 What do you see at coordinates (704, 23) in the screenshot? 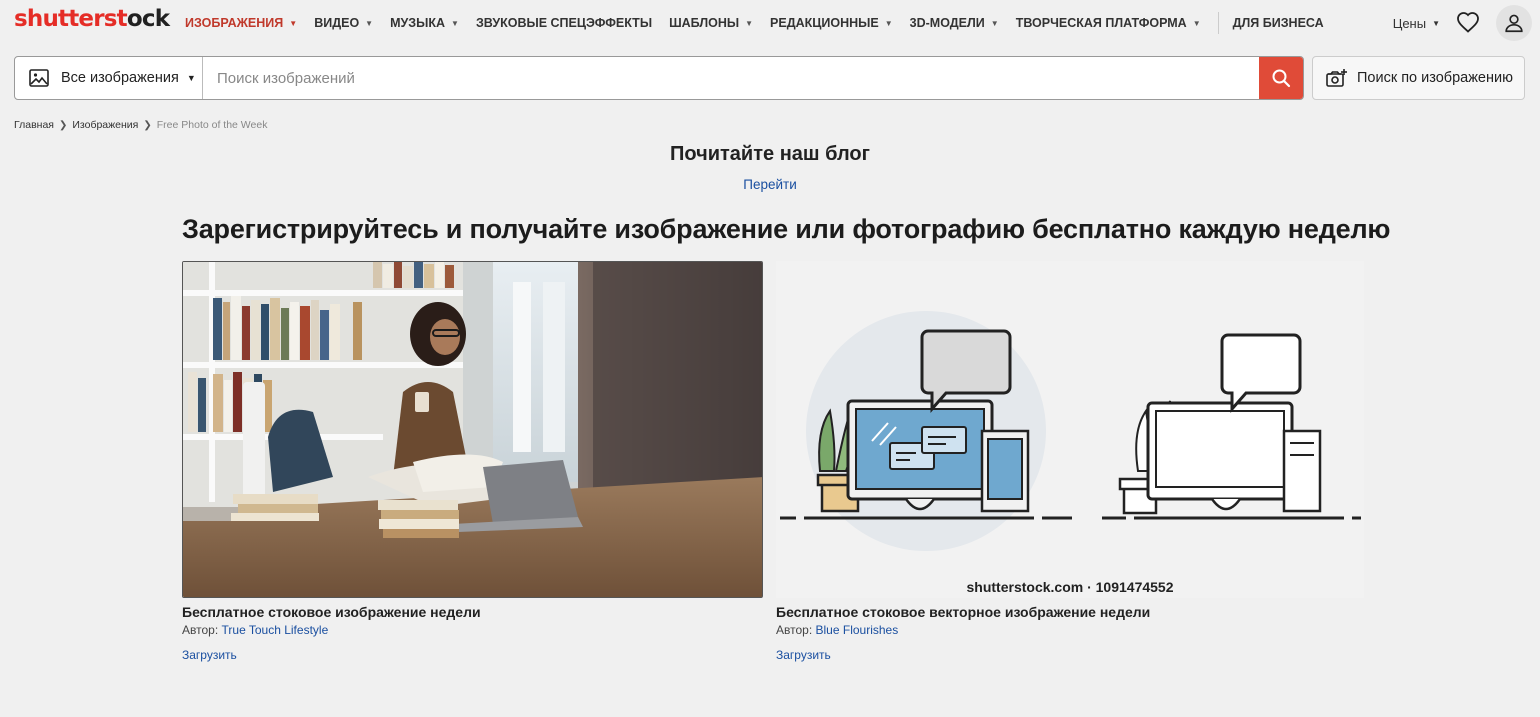
I see `nav-item-label: ШАБЛОНЫ` at bounding box center [704, 23].